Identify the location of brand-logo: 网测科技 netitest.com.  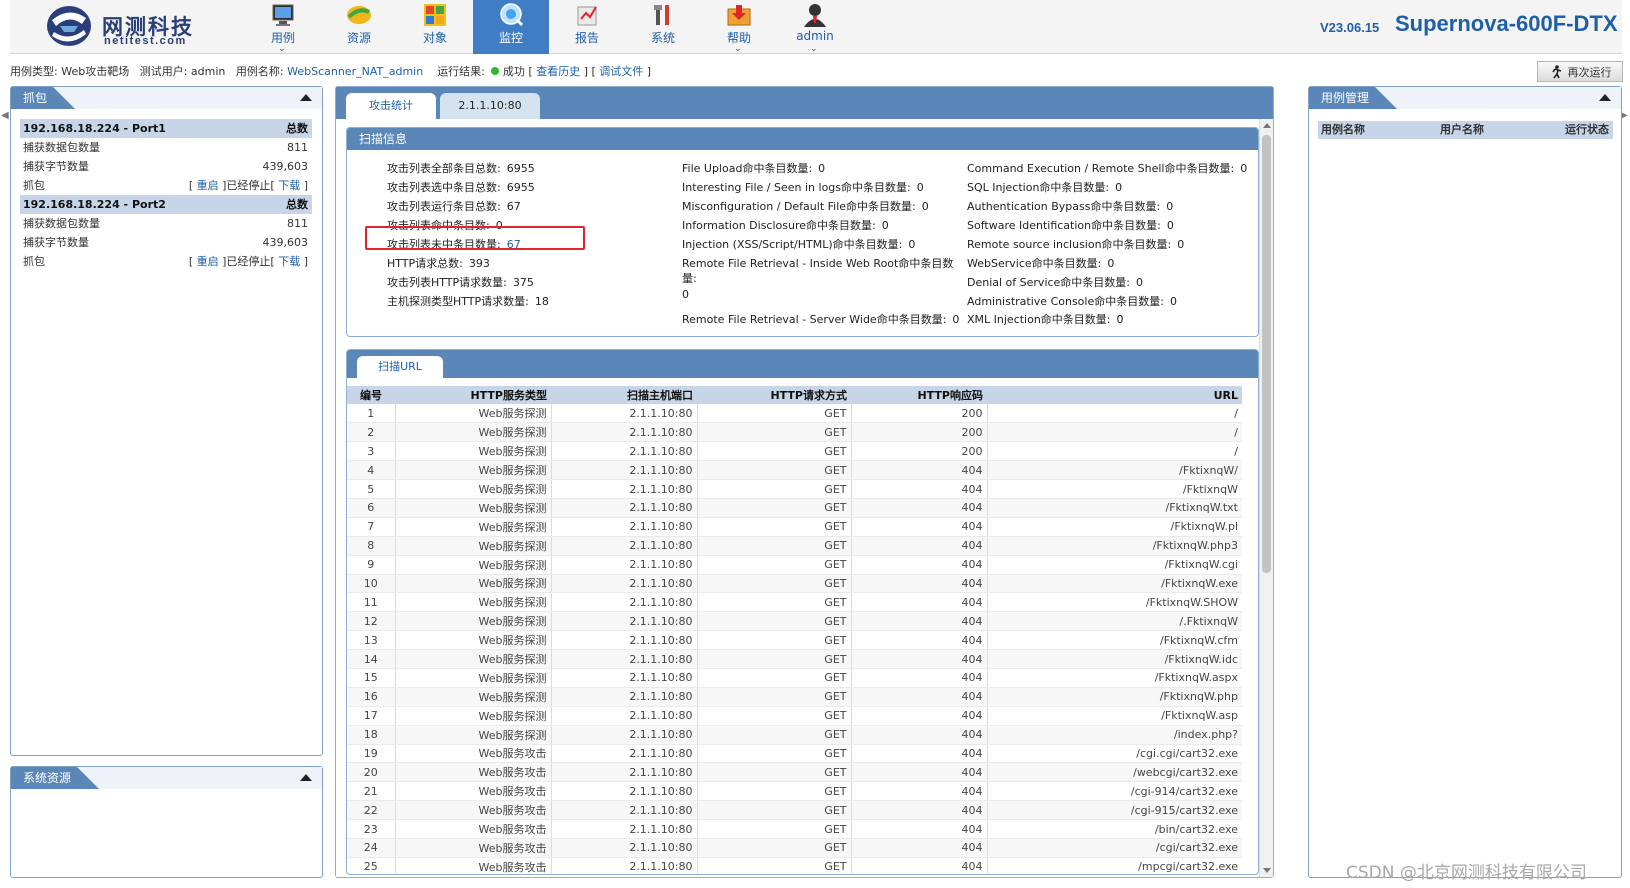
(124, 27).